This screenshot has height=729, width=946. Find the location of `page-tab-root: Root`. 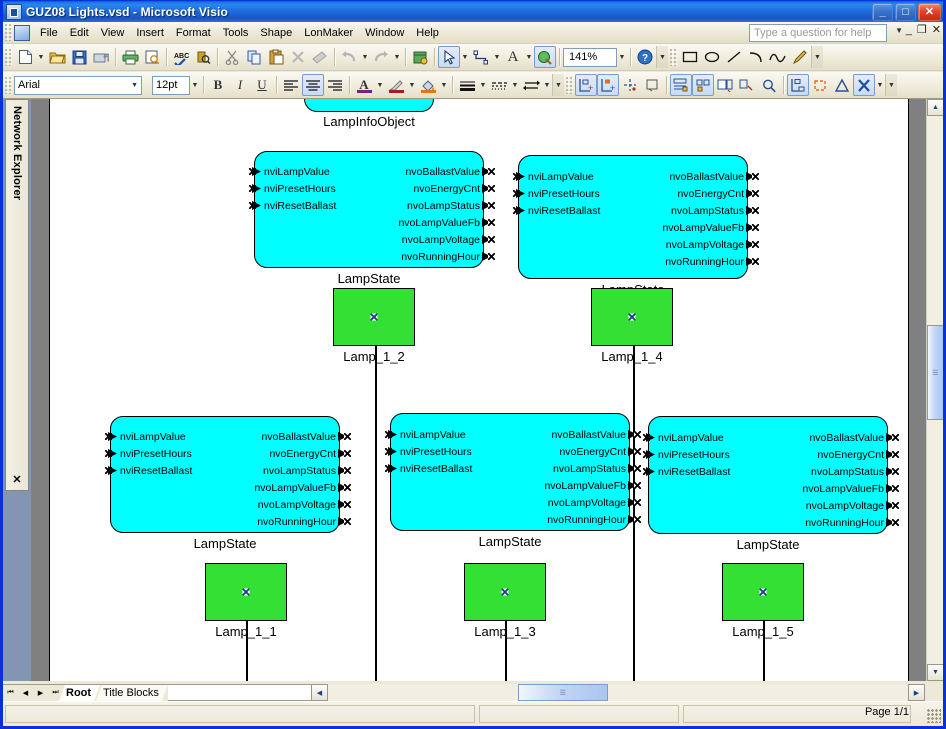

page-tab-root: Root is located at coordinates (79, 693).